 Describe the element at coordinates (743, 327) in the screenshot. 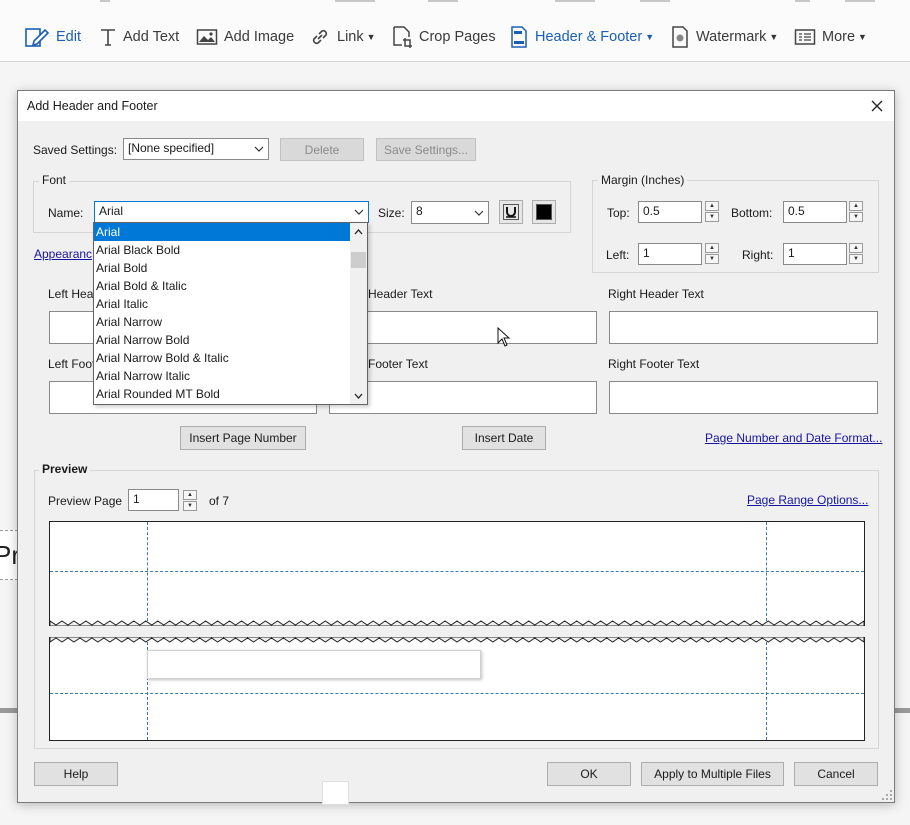

I see `right-header-textbox` at that location.